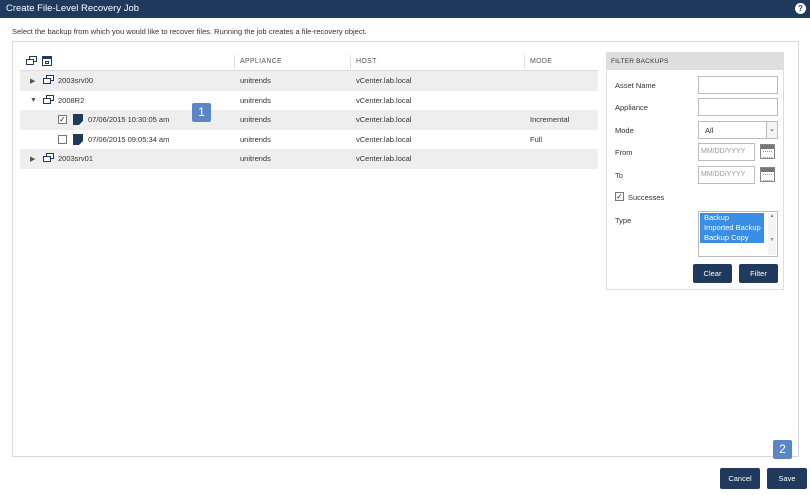 Image resolution: width=810 pixels, height=495 pixels. I want to click on from-label: From, so click(624, 152).